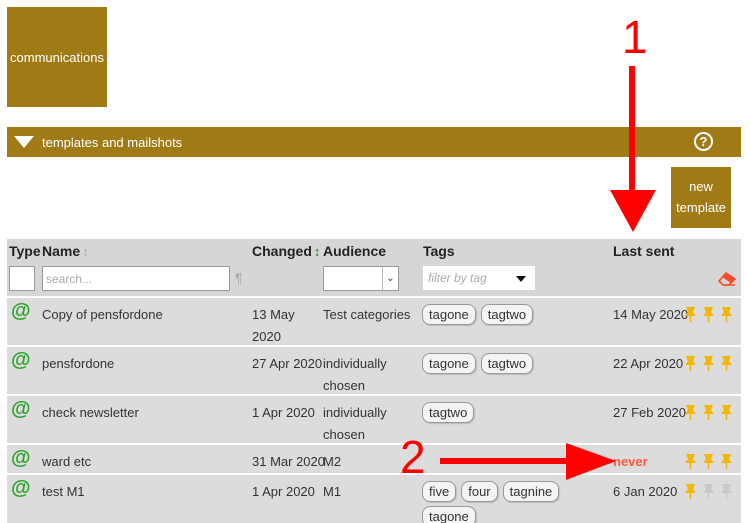  What do you see at coordinates (703, 141) in the screenshot?
I see `help-icon: ?` at bounding box center [703, 141].